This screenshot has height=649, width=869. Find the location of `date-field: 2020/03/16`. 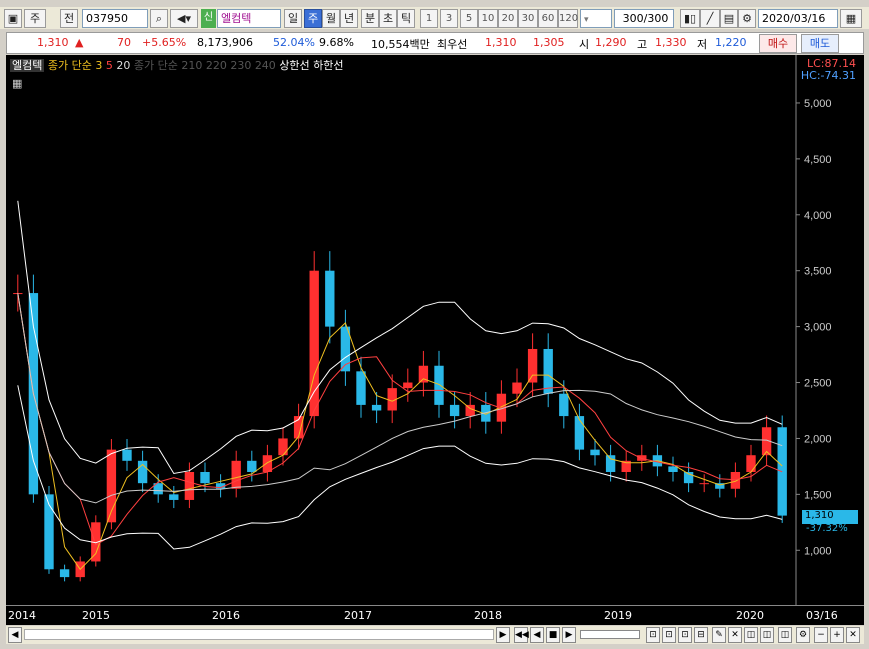

date-field: 2020/03/16 is located at coordinates (798, 18).